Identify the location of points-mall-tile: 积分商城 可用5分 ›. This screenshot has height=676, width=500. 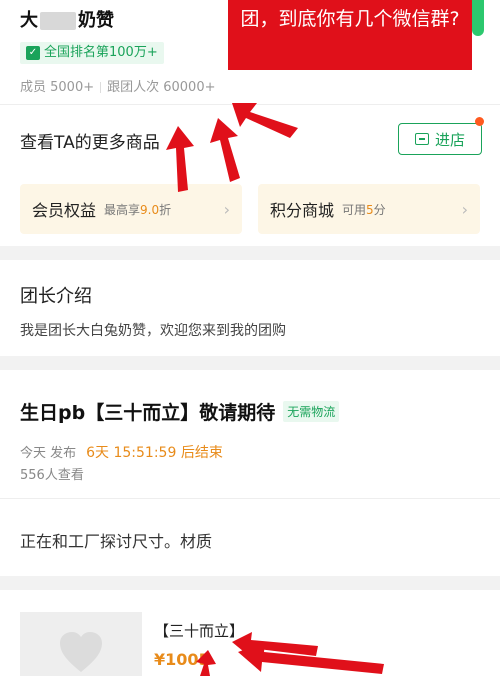
(369, 209).